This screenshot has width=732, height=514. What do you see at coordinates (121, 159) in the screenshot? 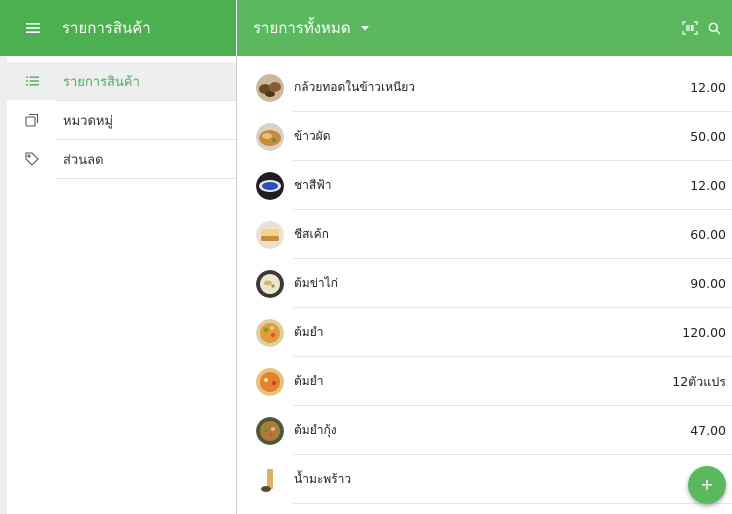
I see `sidebar-item-discounts: ส่วนลด` at bounding box center [121, 159].